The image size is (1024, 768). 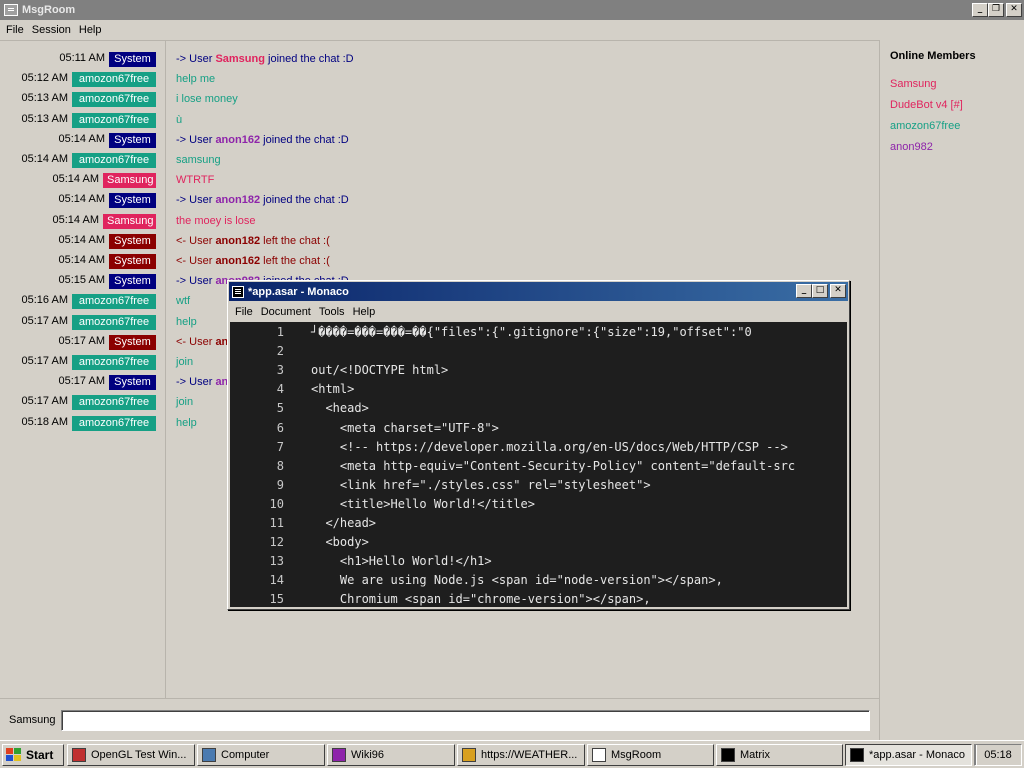 I want to click on message-timestamp: 05:13 AM, so click(x=44, y=98).